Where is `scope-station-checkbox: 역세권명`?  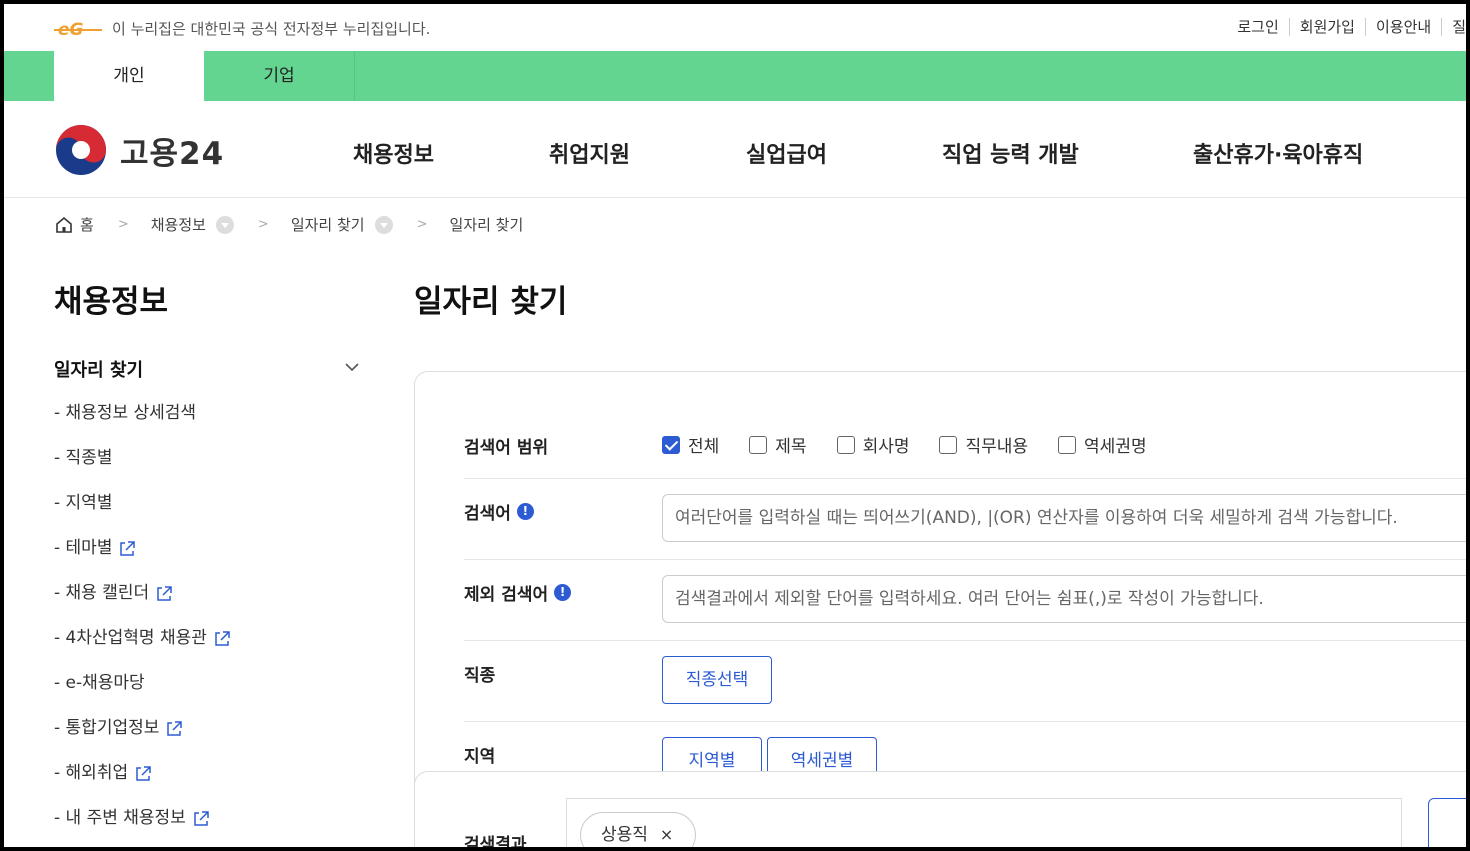 scope-station-checkbox: 역세권명 is located at coordinates (1102, 444).